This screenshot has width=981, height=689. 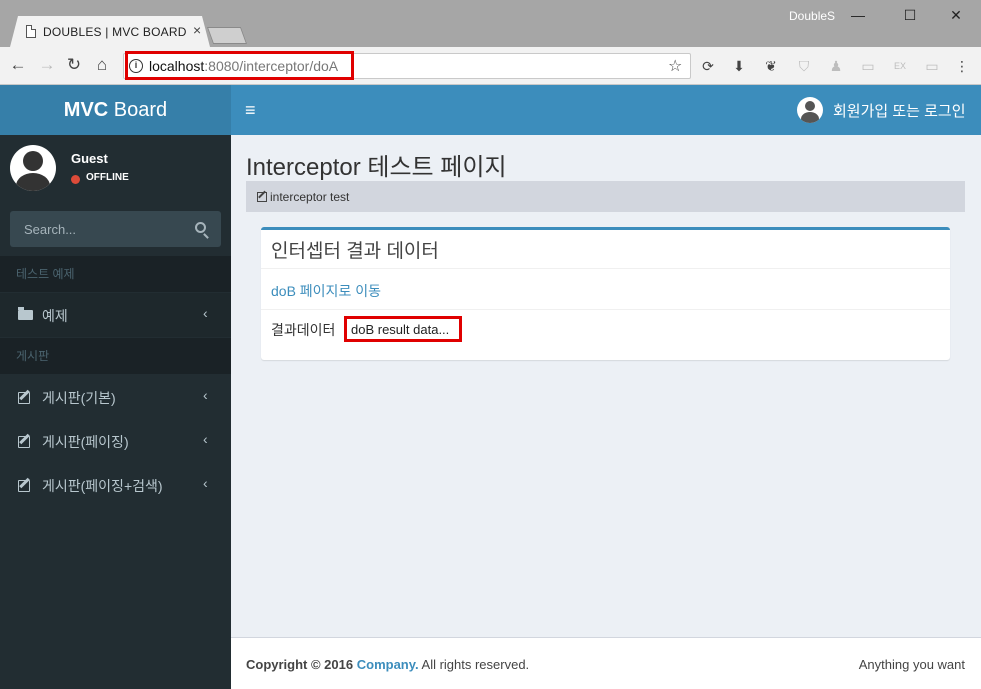 What do you see at coordinates (138, 110) in the screenshot?
I see `logo-rest: Board` at bounding box center [138, 110].